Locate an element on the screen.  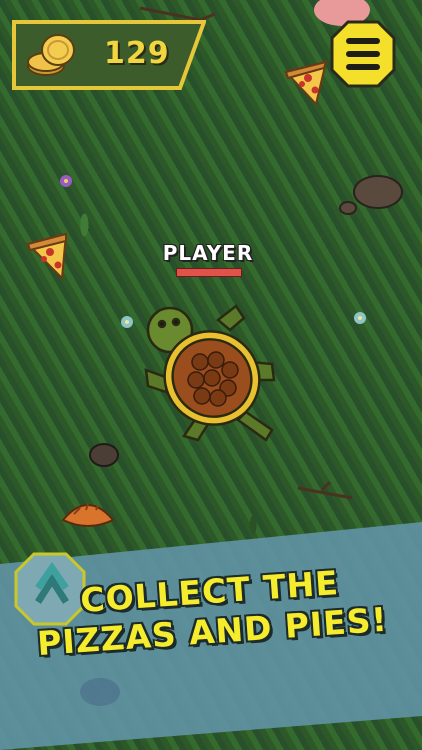
hamburger-menu-icon is located at coordinates (363, 54).